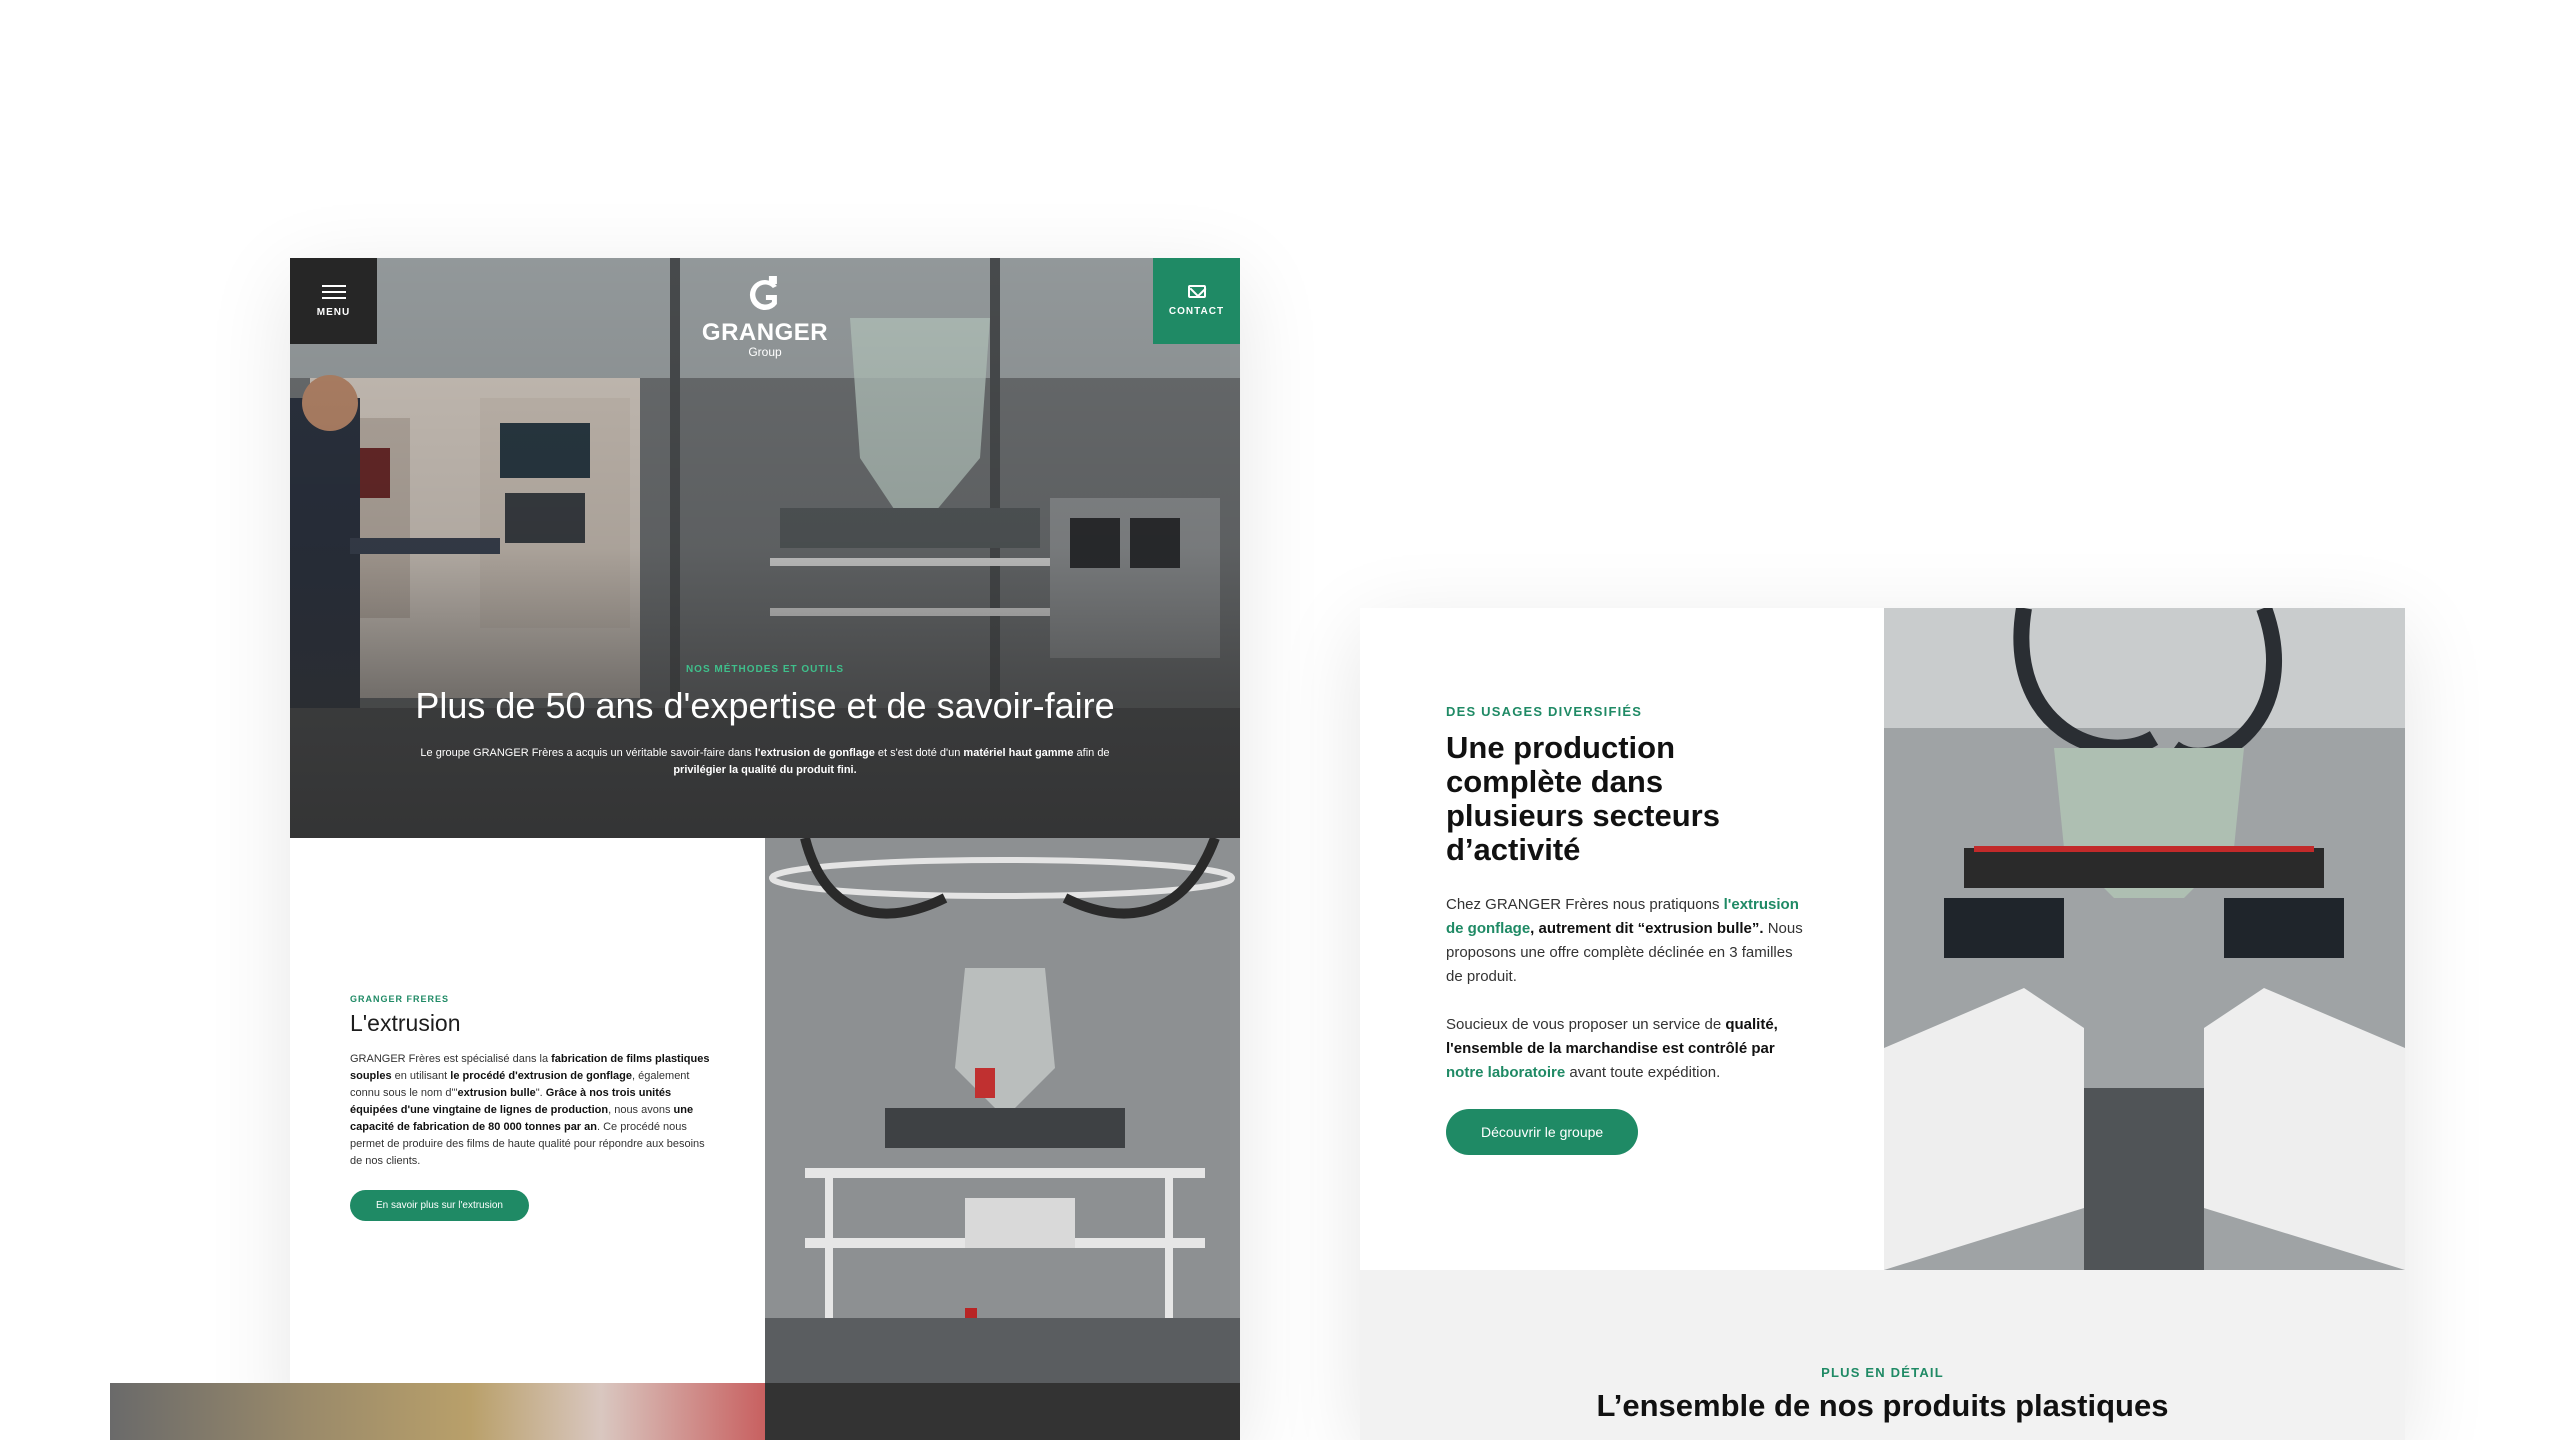 This screenshot has height=1440, width=2560. Describe the element at coordinates (1505, 1072) in the screenshot. I see `laboratory-link: notre laboratoire` at that location.